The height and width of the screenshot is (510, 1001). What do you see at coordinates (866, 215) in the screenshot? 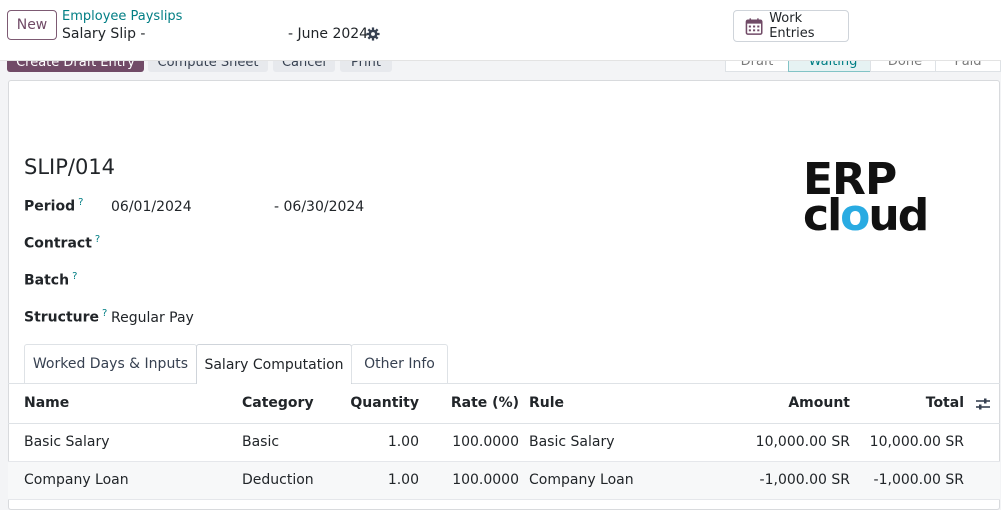
I see `logo-text-bottom: cloud` at bounding box center [866, 215].